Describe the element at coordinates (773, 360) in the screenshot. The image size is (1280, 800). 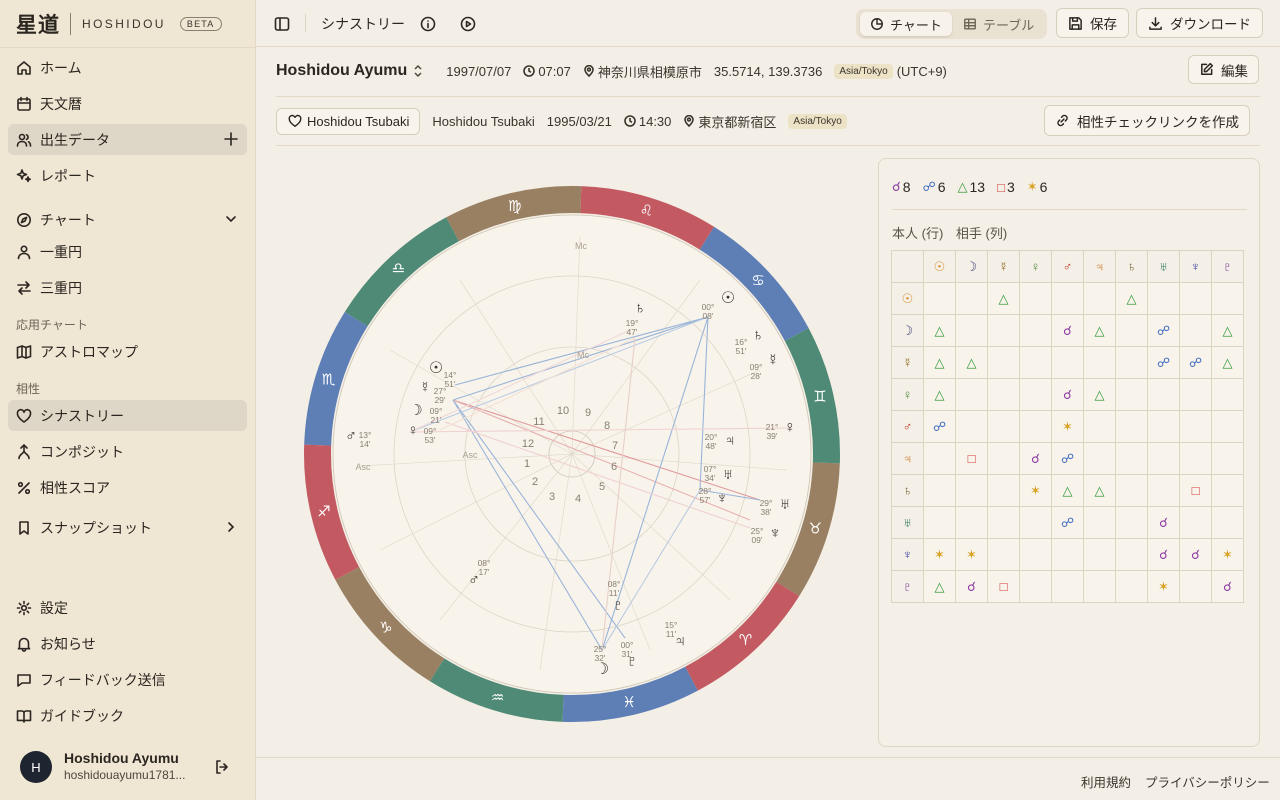
I see `planet-glyph: ☿` at that location.